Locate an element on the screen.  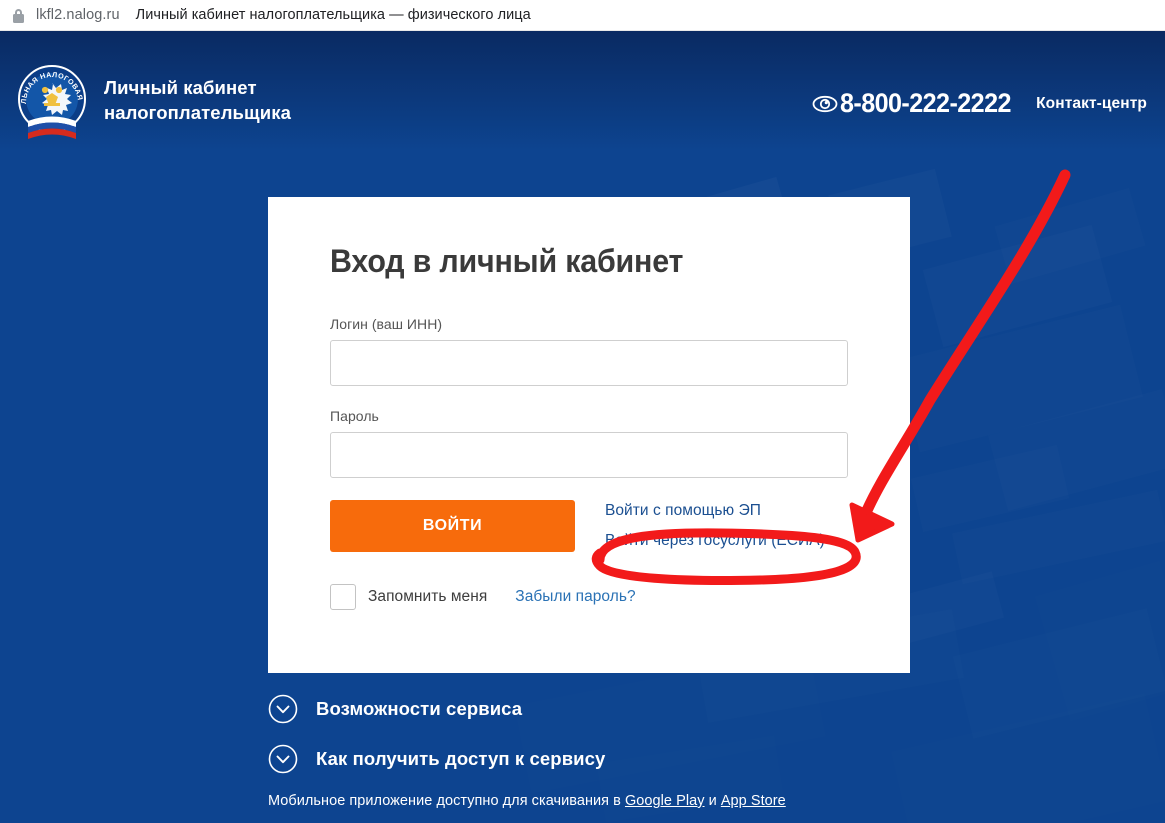
accordion-how-to-access: Как получить доступ к сервису is located at coordinates (618, 759).